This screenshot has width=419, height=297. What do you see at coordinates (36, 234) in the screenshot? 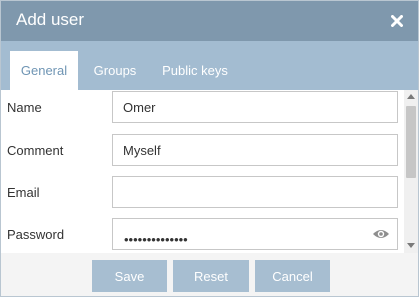
I see `password-label: Password` at bounding box center [36, 234].